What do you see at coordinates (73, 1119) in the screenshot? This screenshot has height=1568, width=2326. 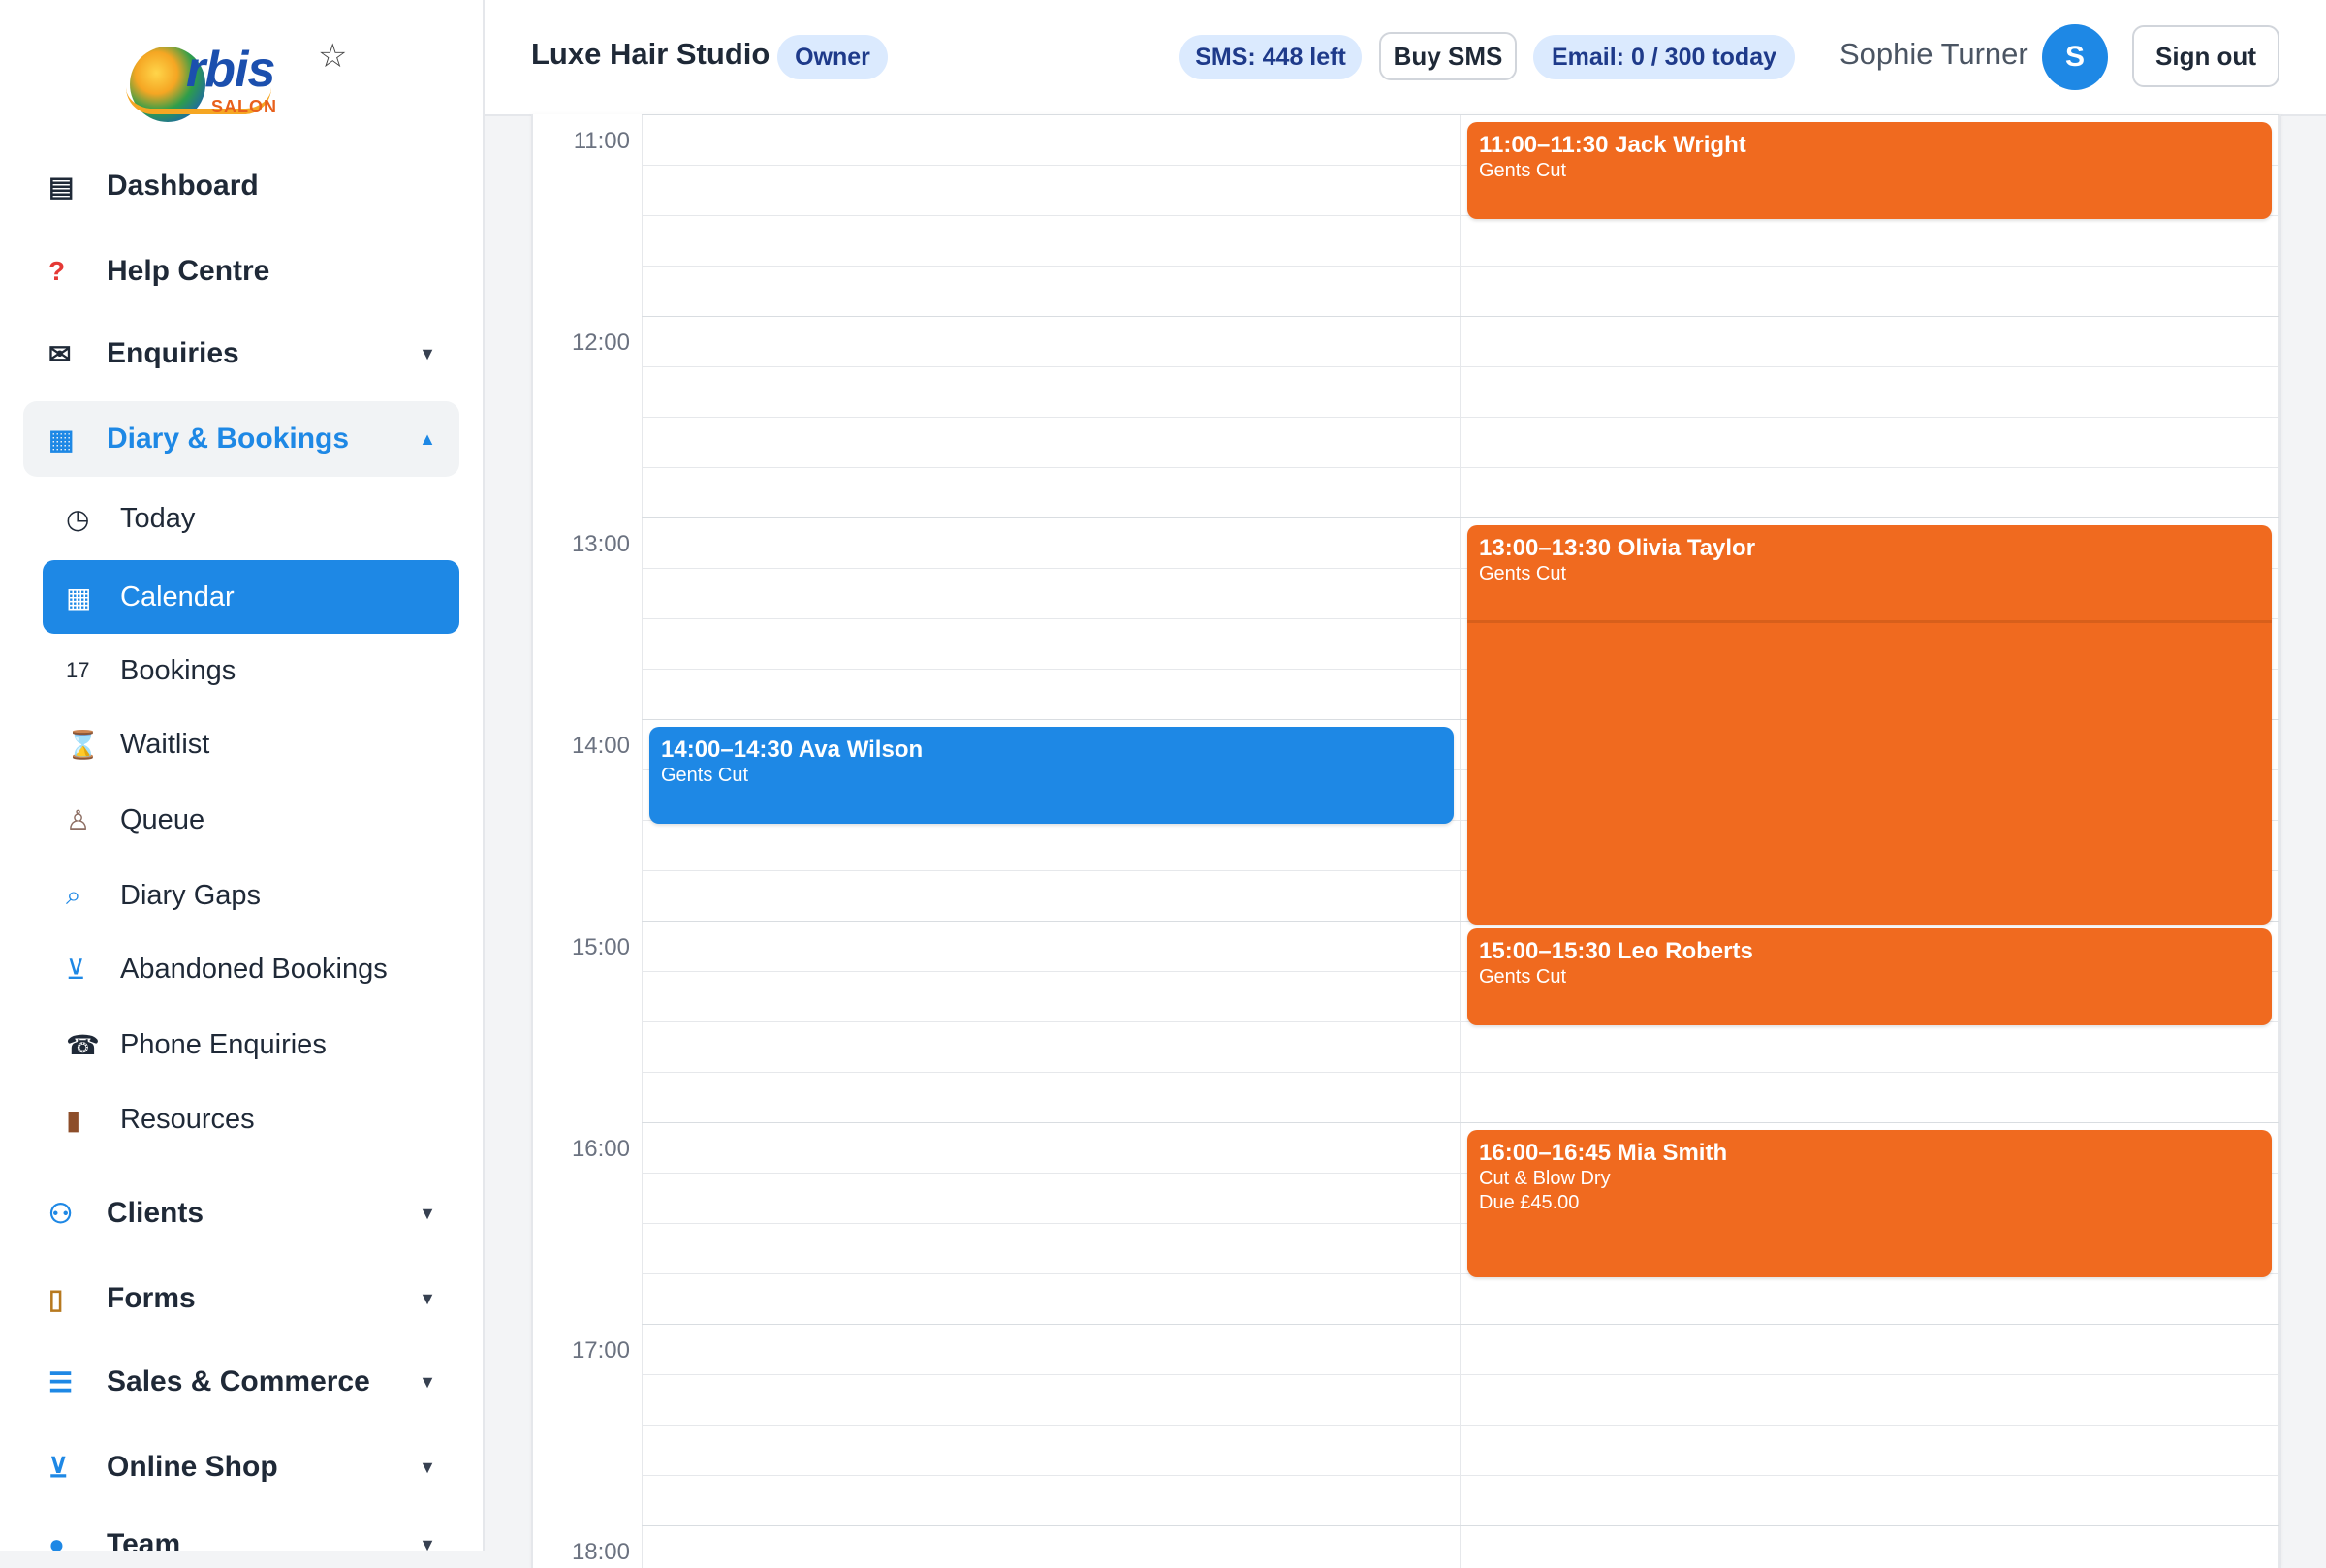 I see `door-icon: ▮` at bounding box center [73, 1119].